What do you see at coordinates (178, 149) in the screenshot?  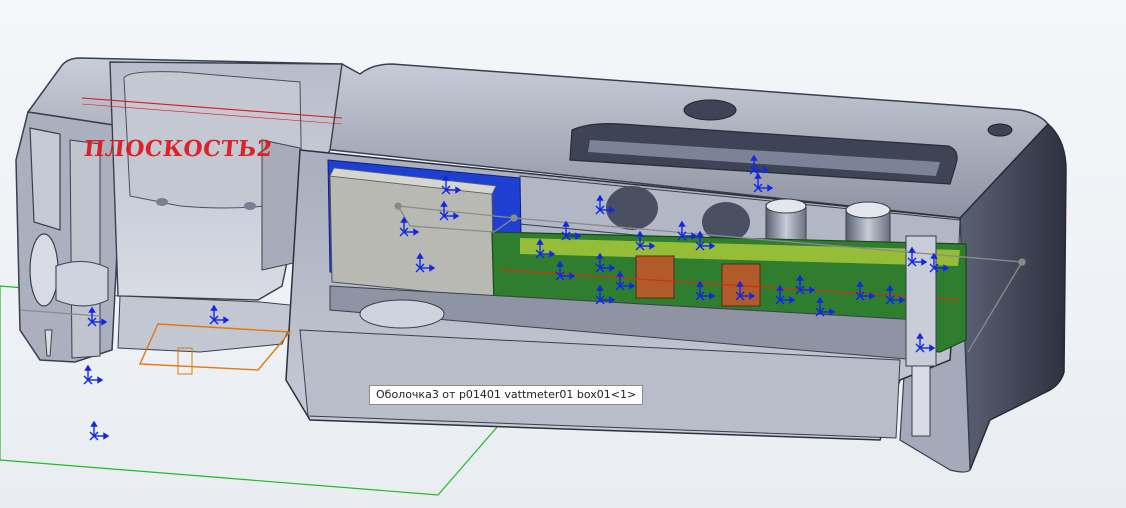 I see `plane-label: ПЛОСКОСТЬ2` at bounding box center [178, 149].